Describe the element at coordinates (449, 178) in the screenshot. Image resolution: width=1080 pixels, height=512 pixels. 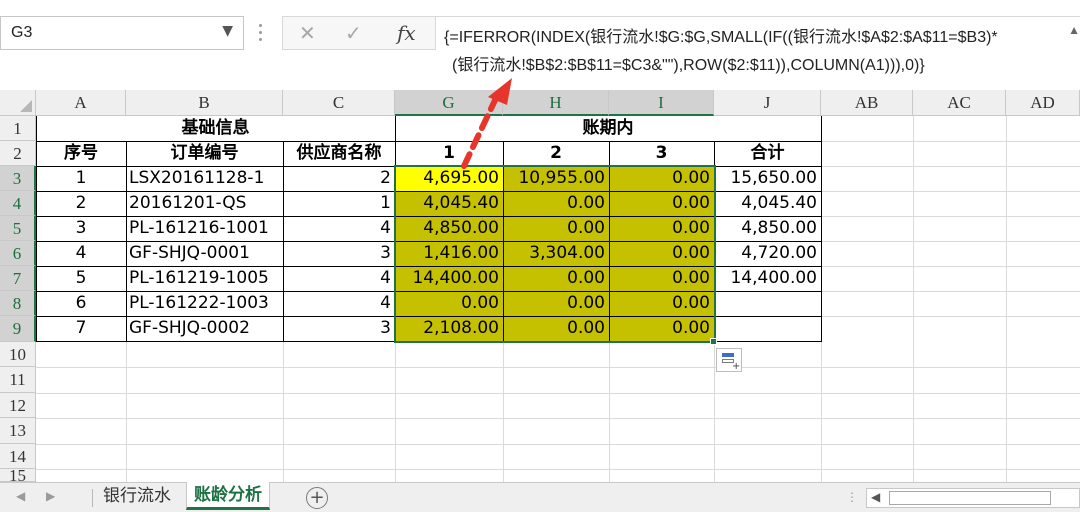
I see `cell-period-1: 4,695.00` at that location.